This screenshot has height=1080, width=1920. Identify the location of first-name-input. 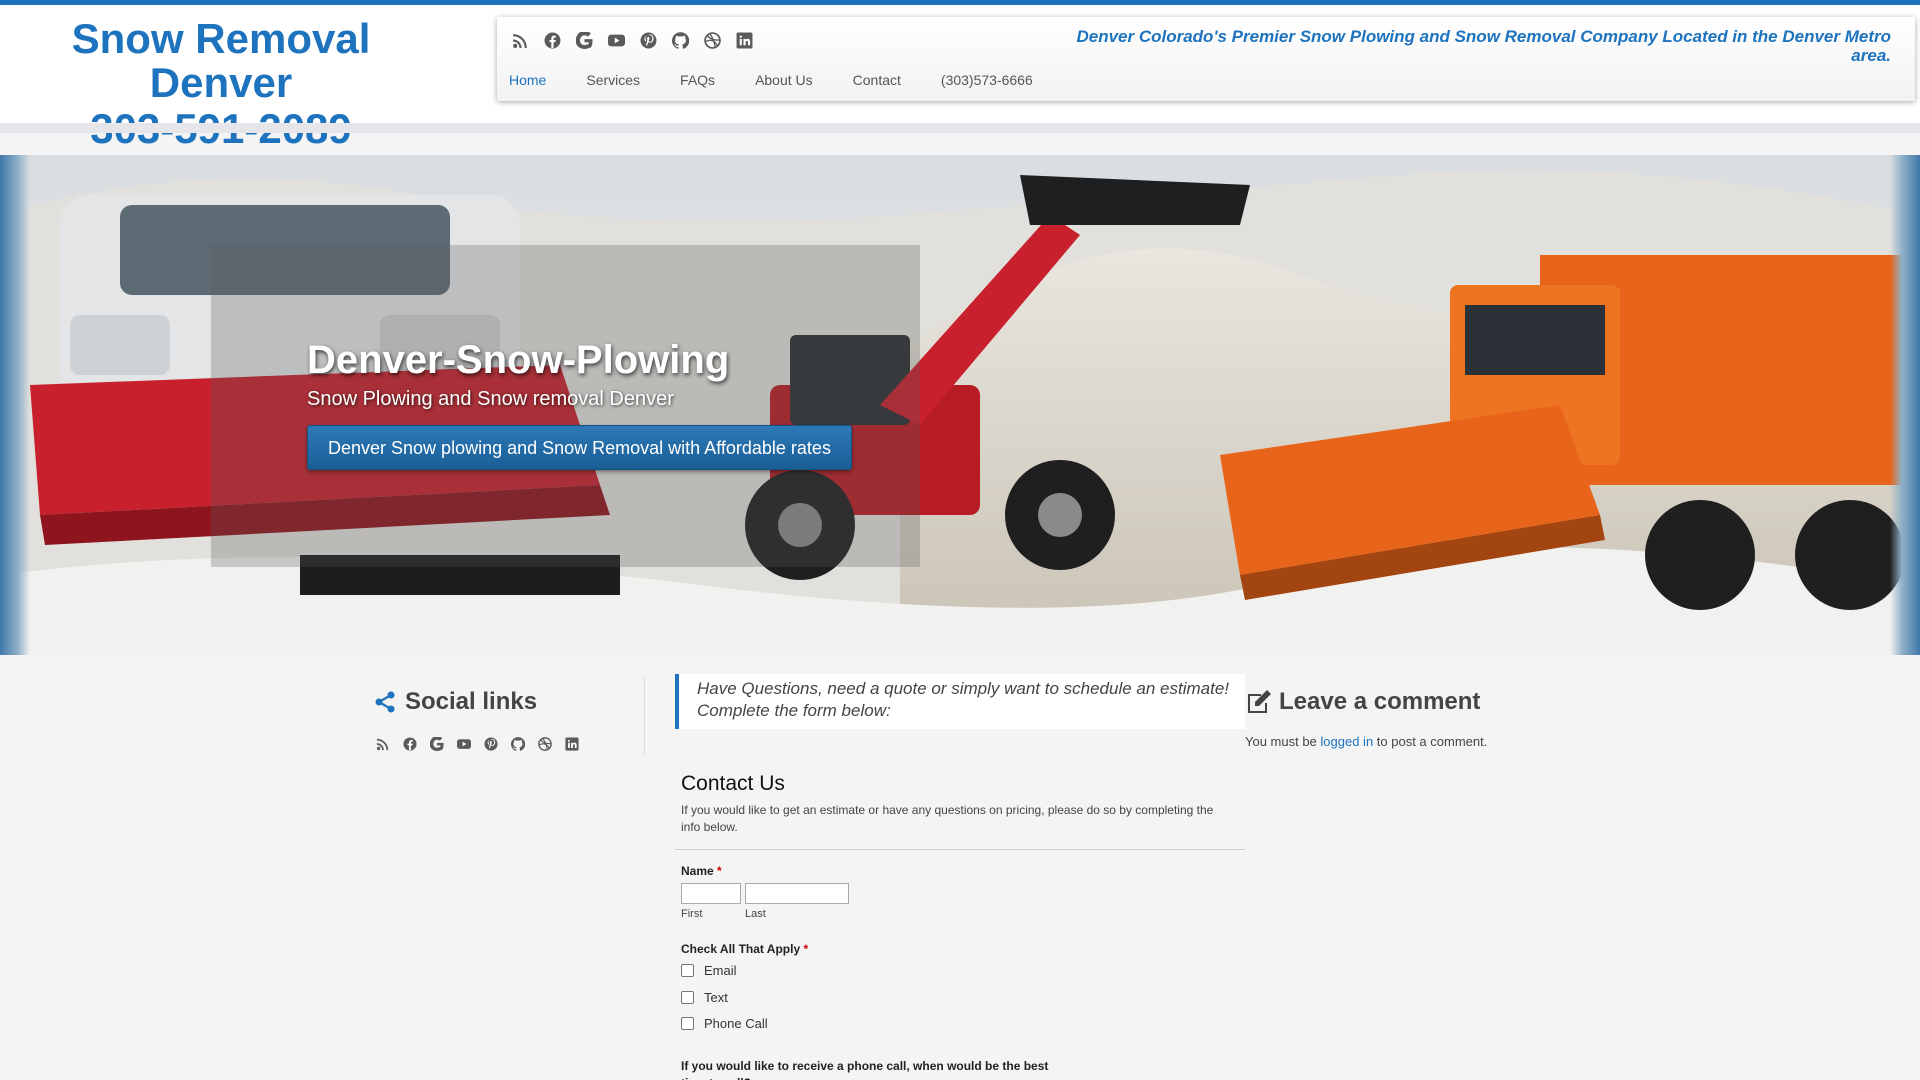
(711, 893).